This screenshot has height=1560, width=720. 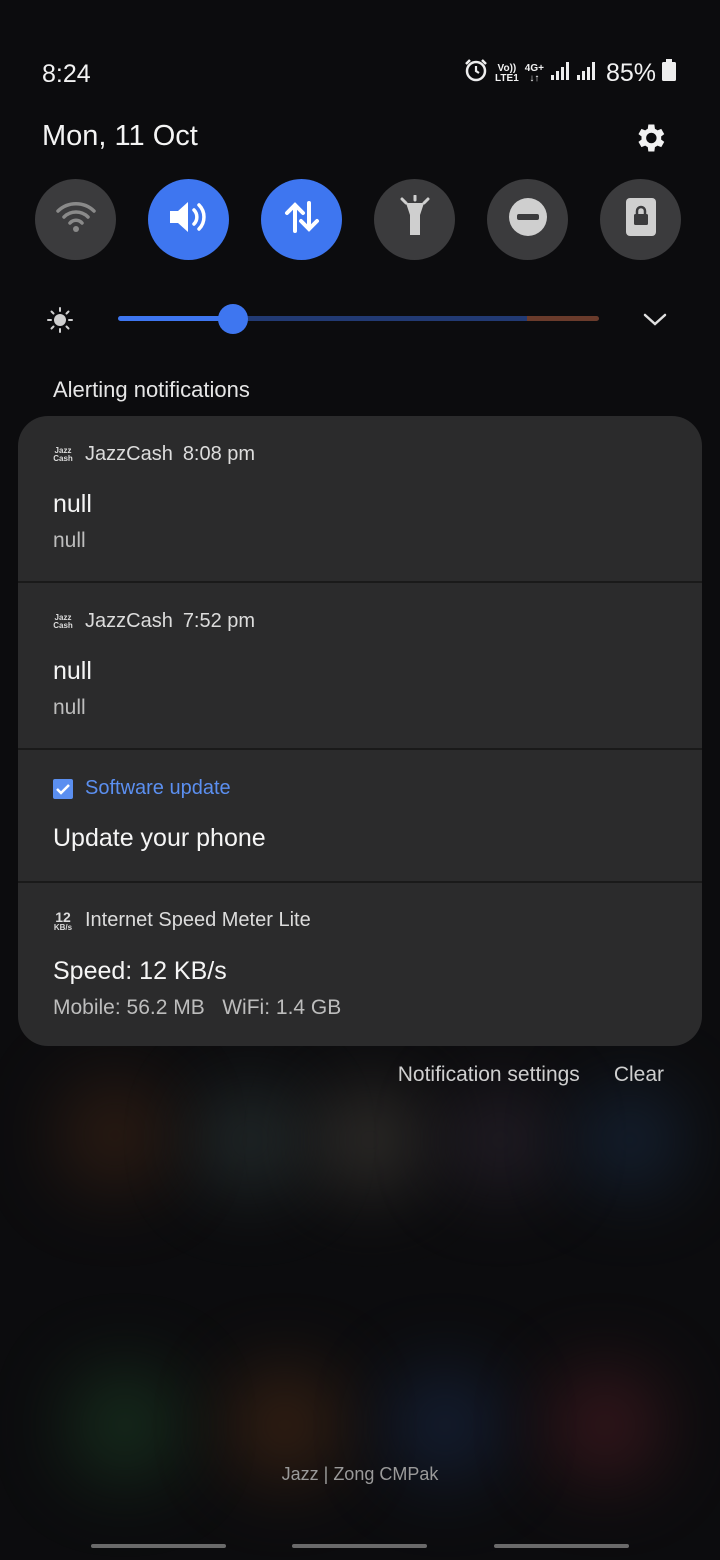 I want to click on signal-sim1-icon, so click(x=560, y=73).